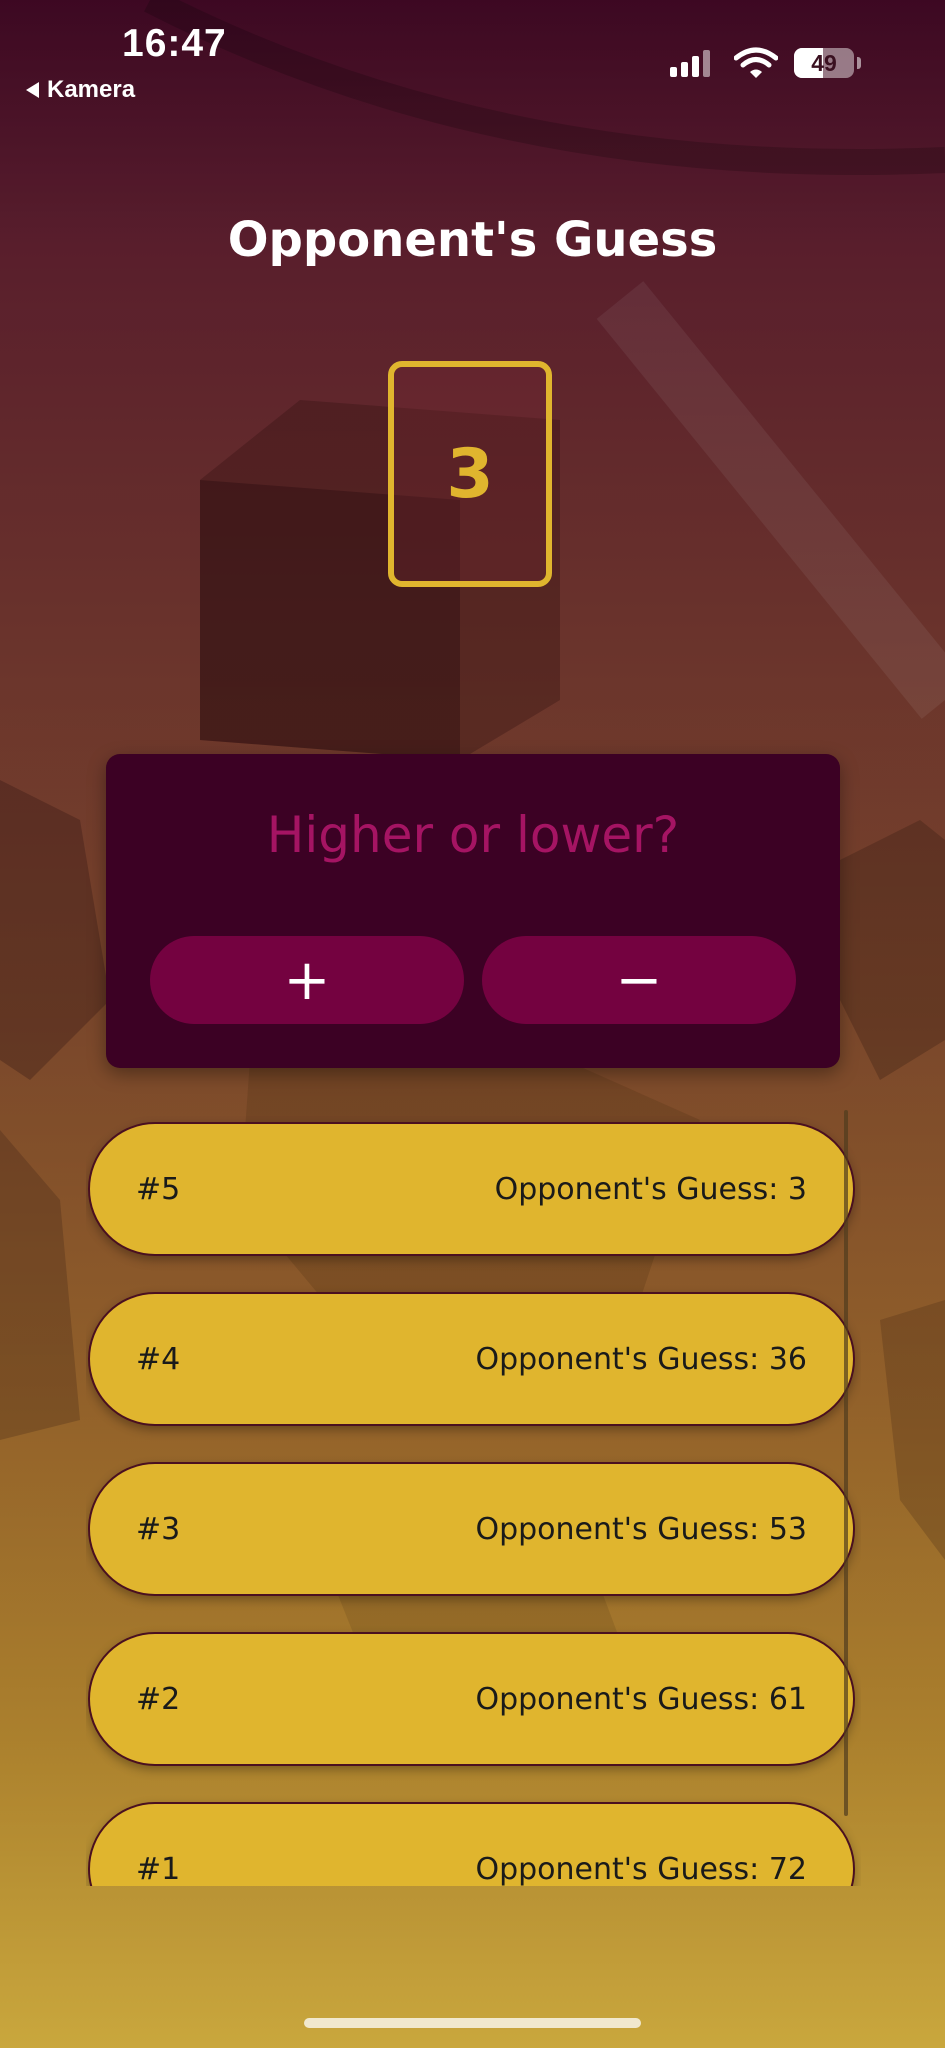 Image resolution: width=945 pixels, height=2048 pixels. What do you see at coordinates (641, 1529) in the screenshot?
I see `history-item-text: Opponent's Guess: 53` at bounding box center [641, 1529].